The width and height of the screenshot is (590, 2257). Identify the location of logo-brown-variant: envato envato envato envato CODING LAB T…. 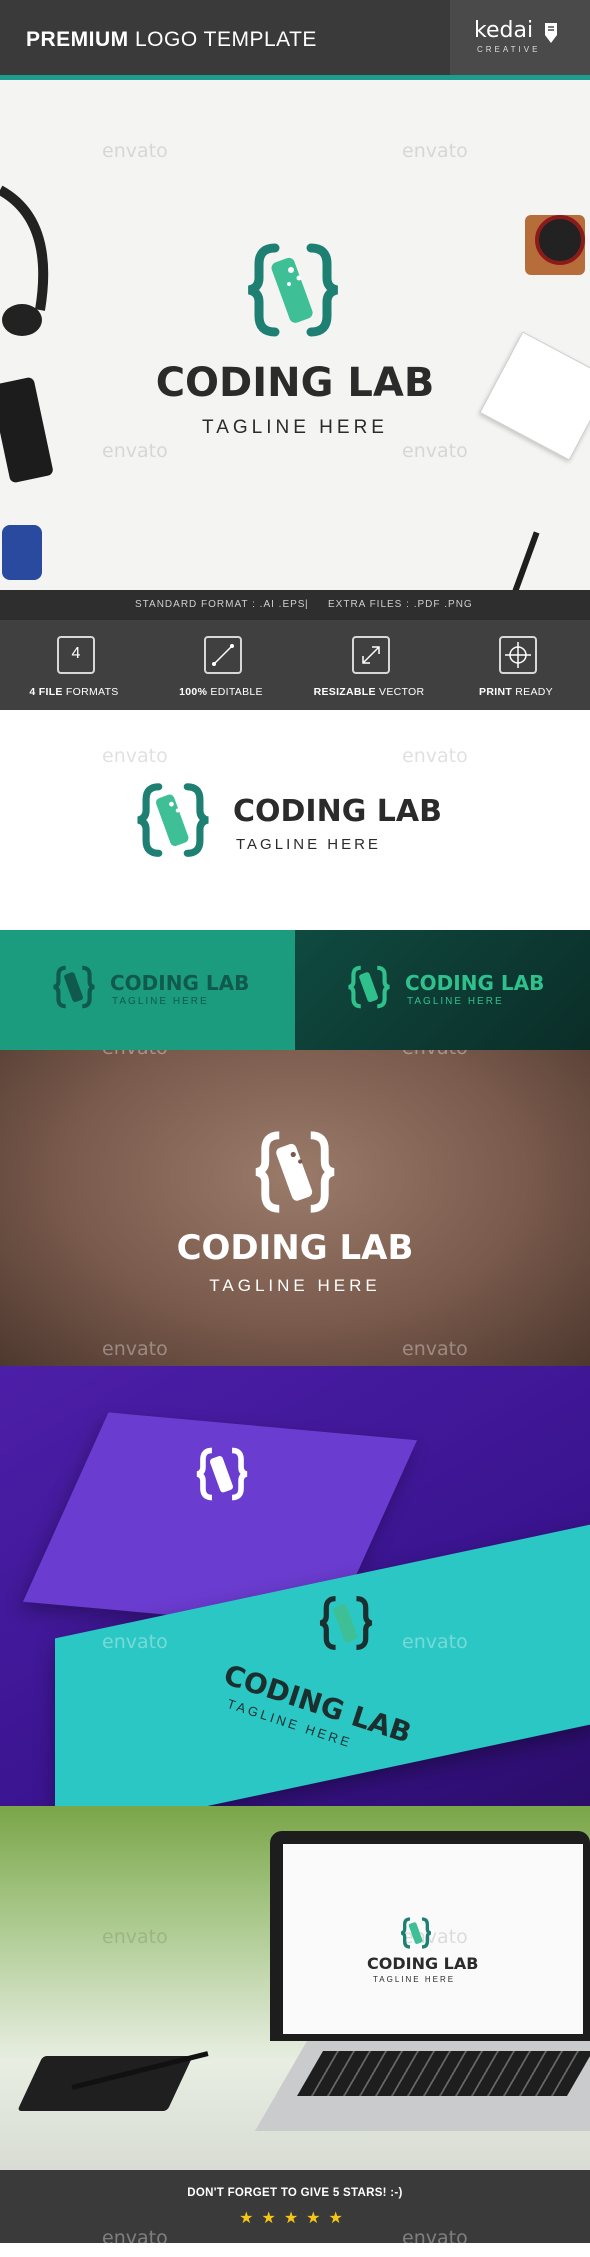
(295, 1208).